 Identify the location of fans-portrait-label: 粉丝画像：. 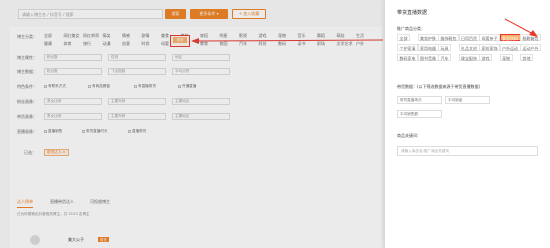
(27, 101).